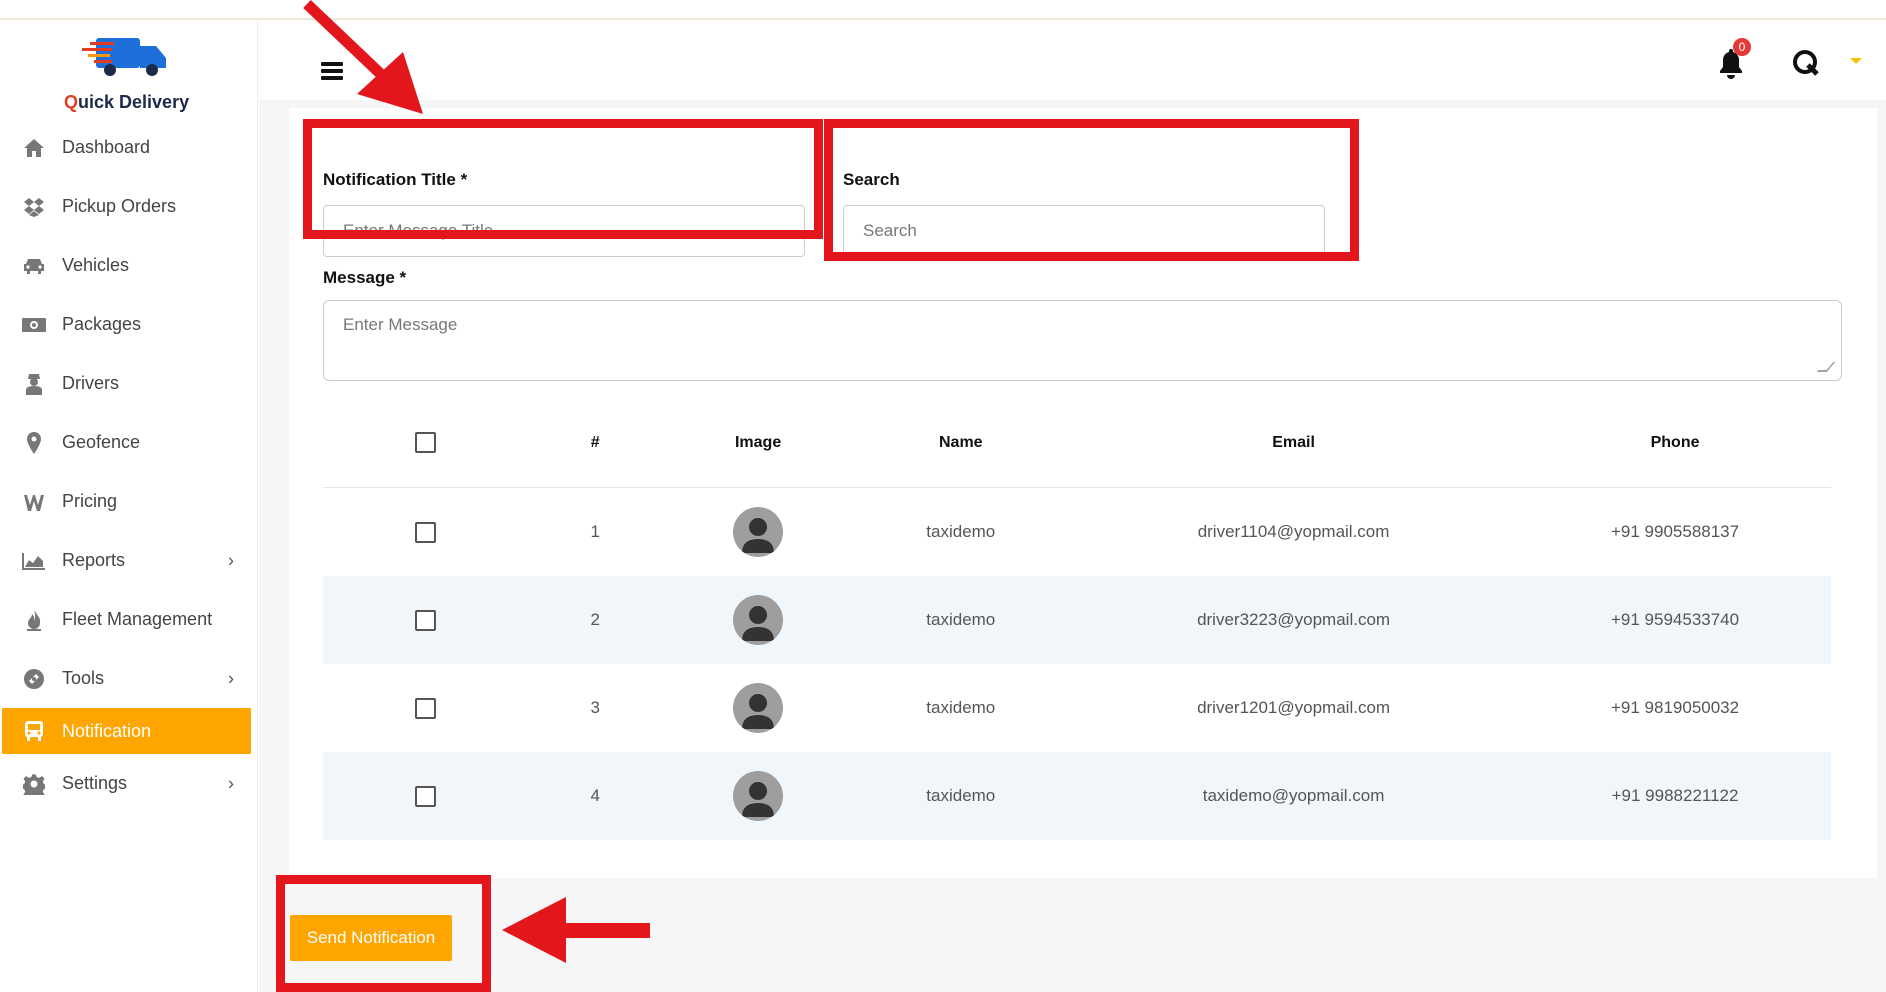  What do you see at coordinates (34, 443) in the screenshot?
I see `map-marker-icon` at bounding box center [34, 443].